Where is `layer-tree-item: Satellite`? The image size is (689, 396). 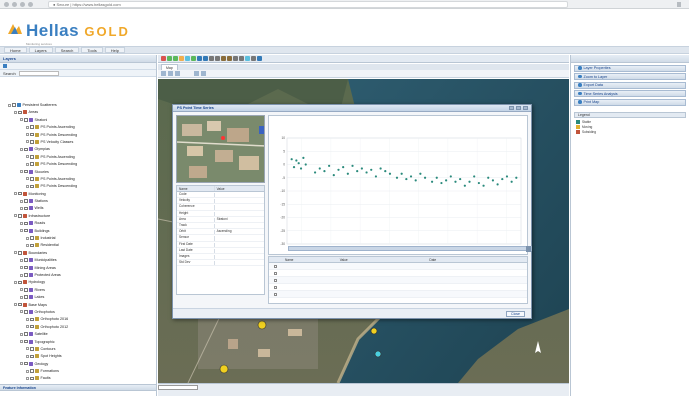
layer-tree-item: Satellite is located at coordinates (78, 334).